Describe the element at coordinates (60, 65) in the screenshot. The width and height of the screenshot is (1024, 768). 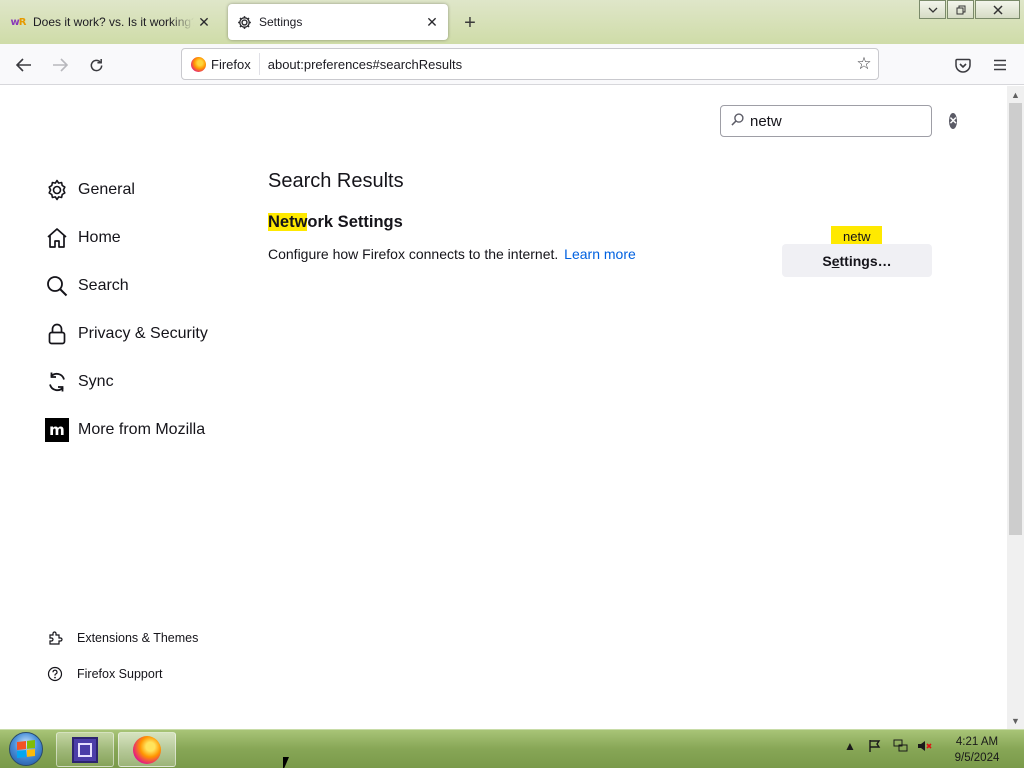
I see `forward-arrow-icon` at that location.